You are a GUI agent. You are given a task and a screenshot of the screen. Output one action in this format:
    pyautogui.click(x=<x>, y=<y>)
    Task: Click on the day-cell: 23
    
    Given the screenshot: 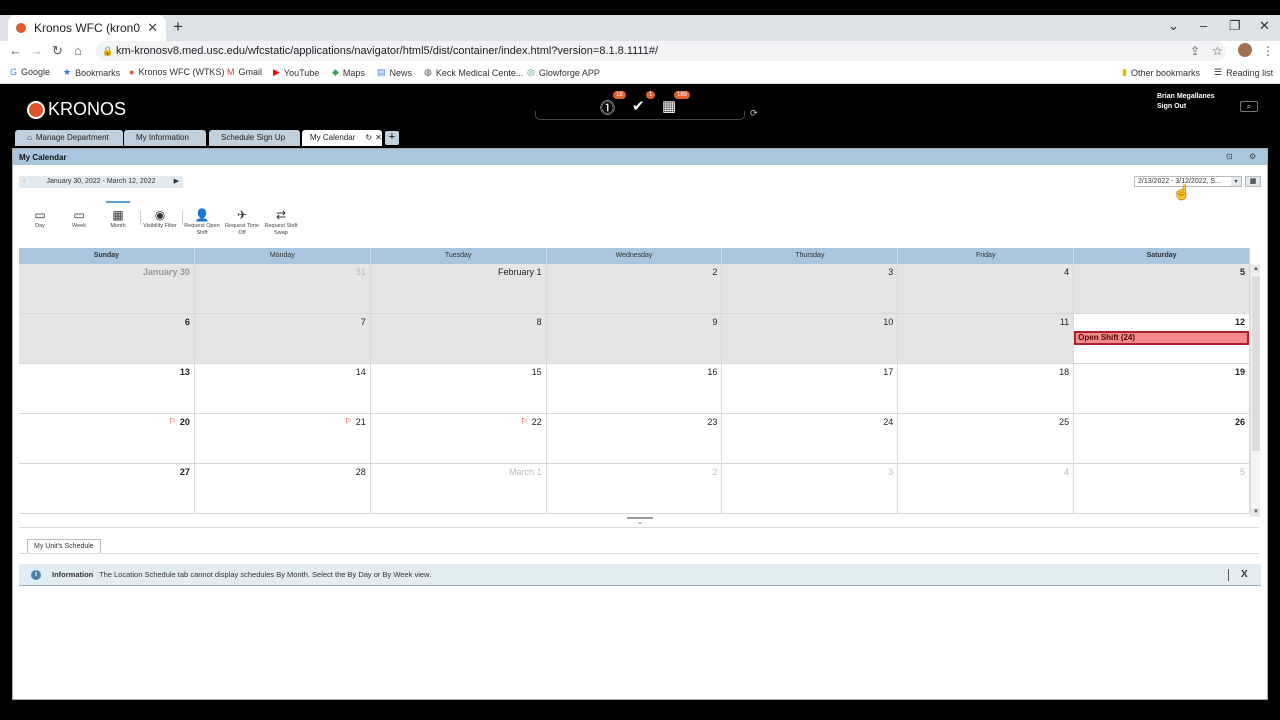 What is the action you would take?
    pyautogui.click(x=635, y=438)
    